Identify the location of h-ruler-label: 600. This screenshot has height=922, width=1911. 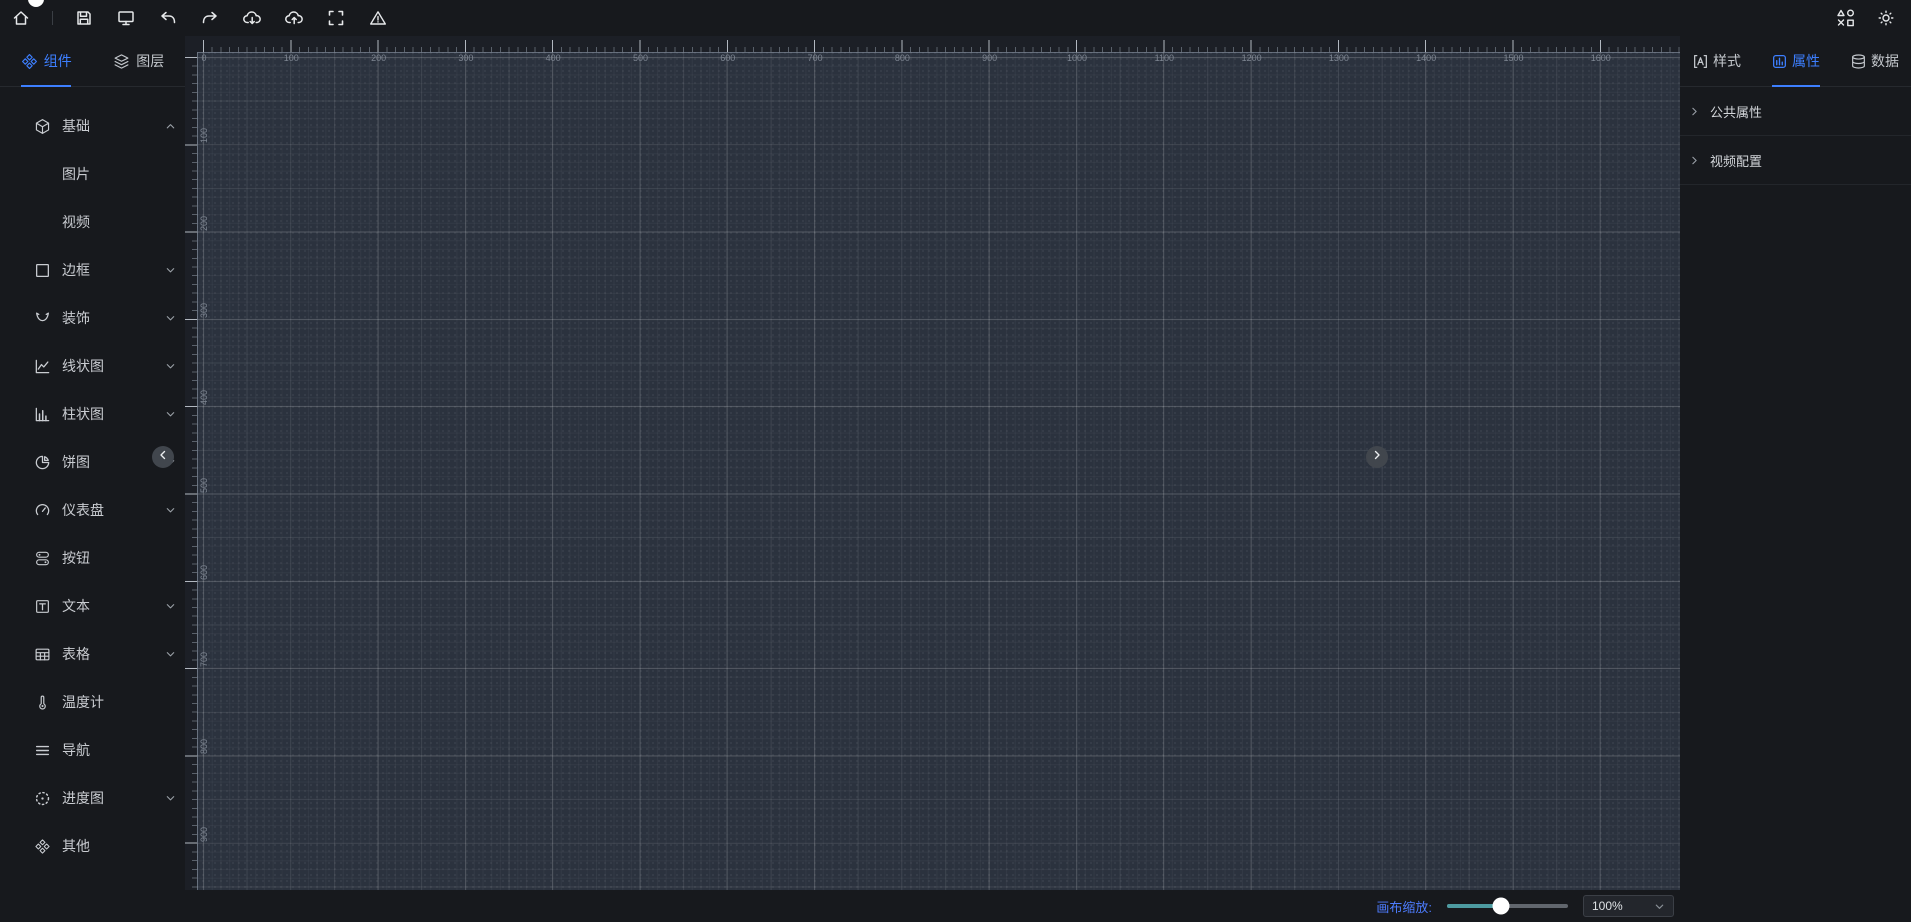
(728, 58).